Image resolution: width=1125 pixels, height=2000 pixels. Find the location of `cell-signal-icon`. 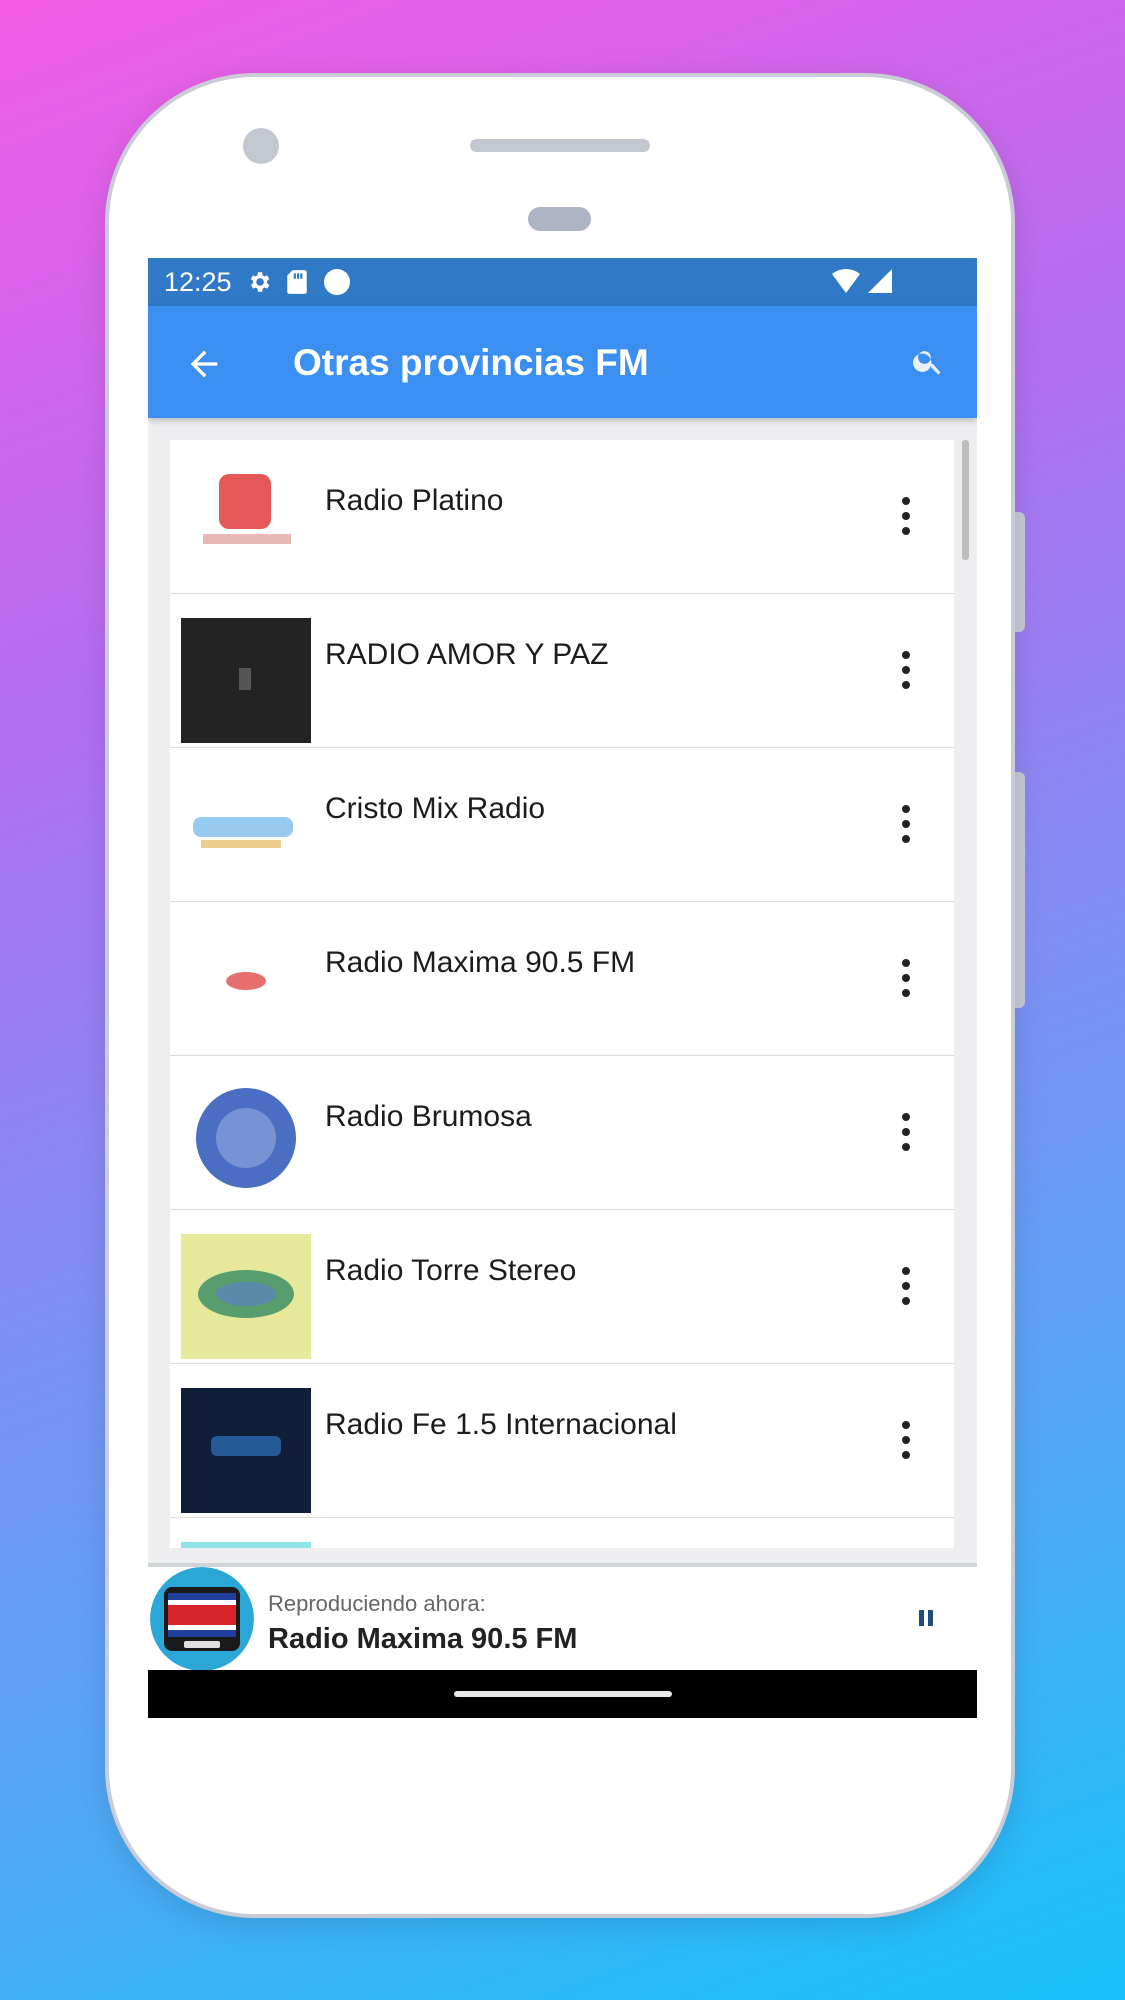

cell-signal-icon is located at coordinates (880, 283).